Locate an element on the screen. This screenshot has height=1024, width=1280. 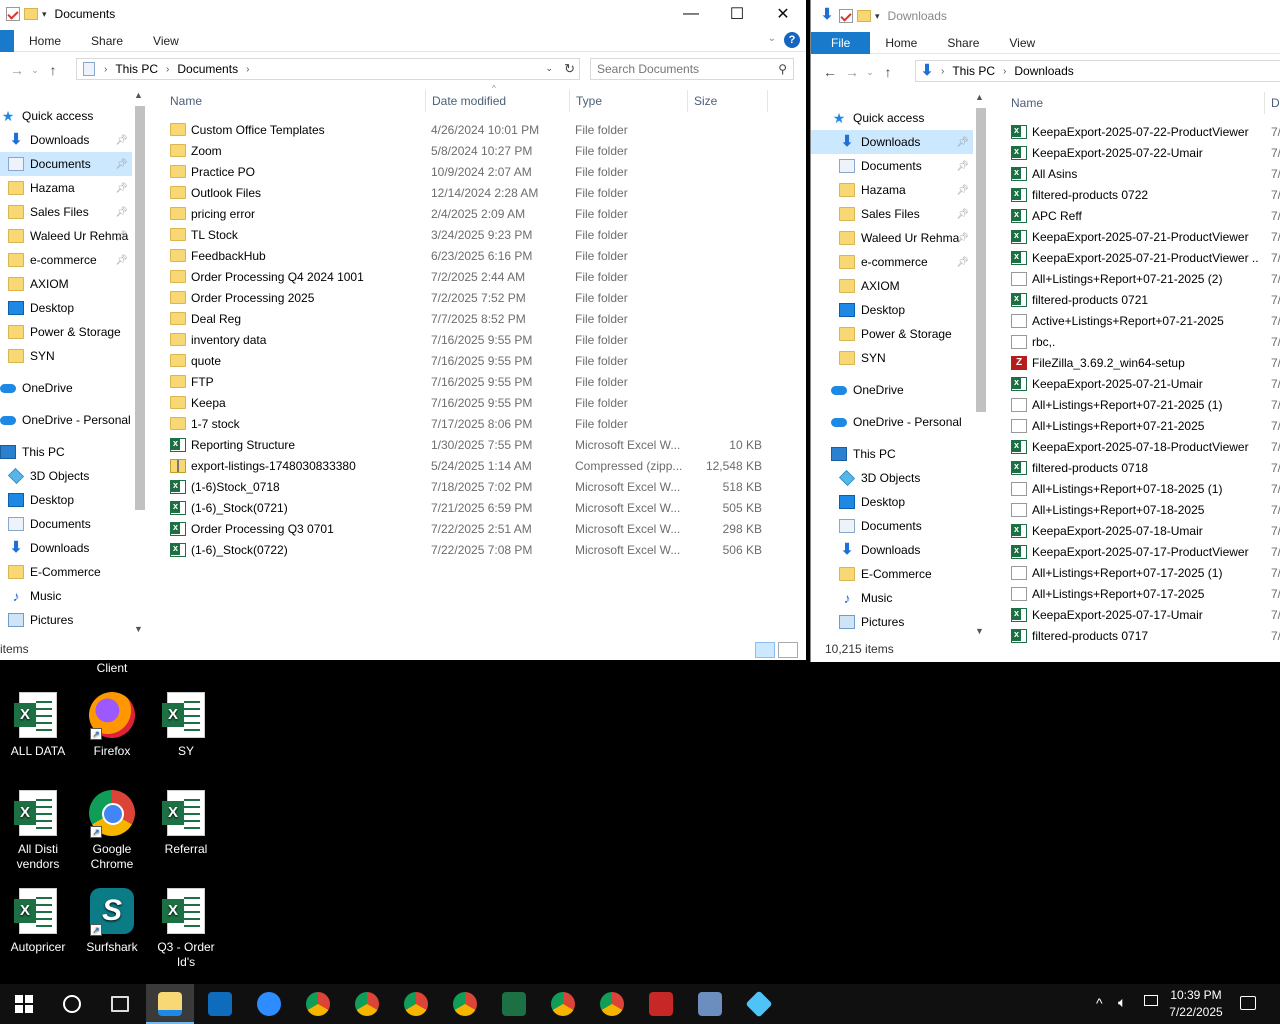
file-row: KeepaExport-2025-07-18-Umair 7/ is located at coordinates (1145, 530).